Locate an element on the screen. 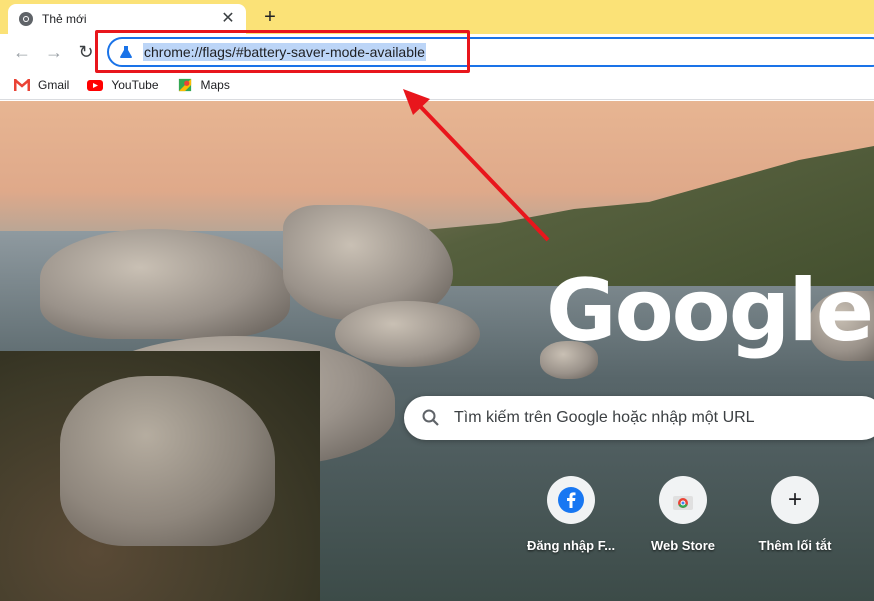 The image size is (874, 601). bookmarks-bar: Gmail YouTube Maps is located at coordinates (437, 85).